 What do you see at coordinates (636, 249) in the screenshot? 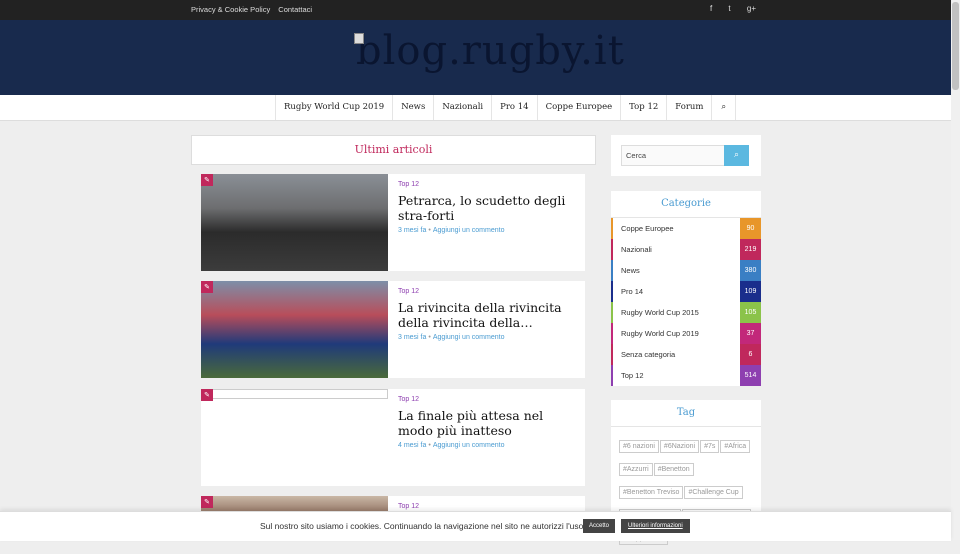
I see `category-name: Nazionali` at bounding box center [636, 249].